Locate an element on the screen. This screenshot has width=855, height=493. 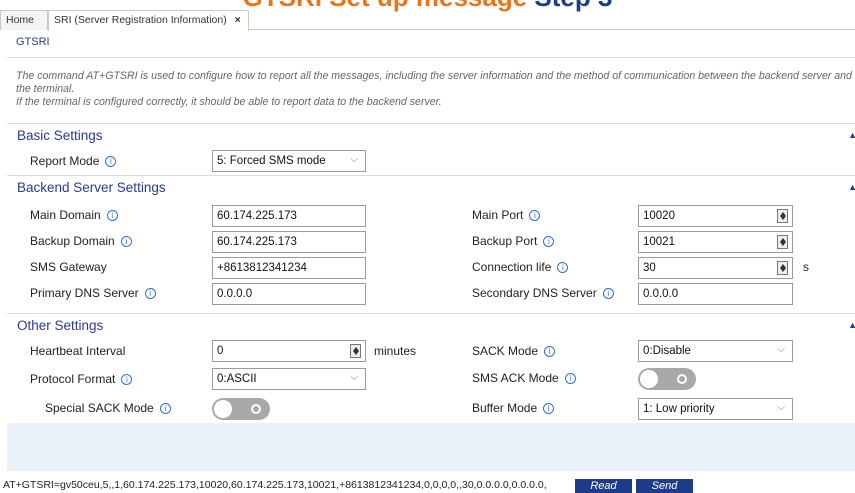
backup-domain-input: 60.174.225.173 is located at coordinates (289, 242).